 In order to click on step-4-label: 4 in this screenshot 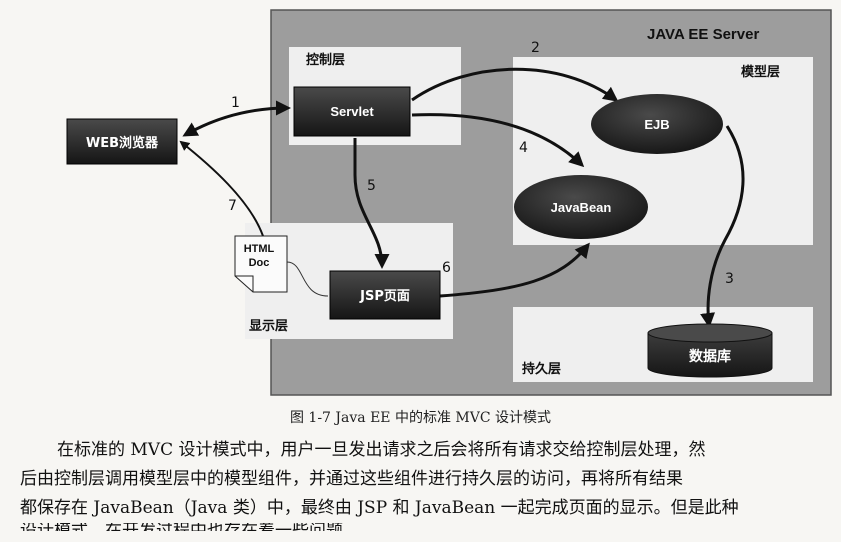, I will do `click(523, 148)`.